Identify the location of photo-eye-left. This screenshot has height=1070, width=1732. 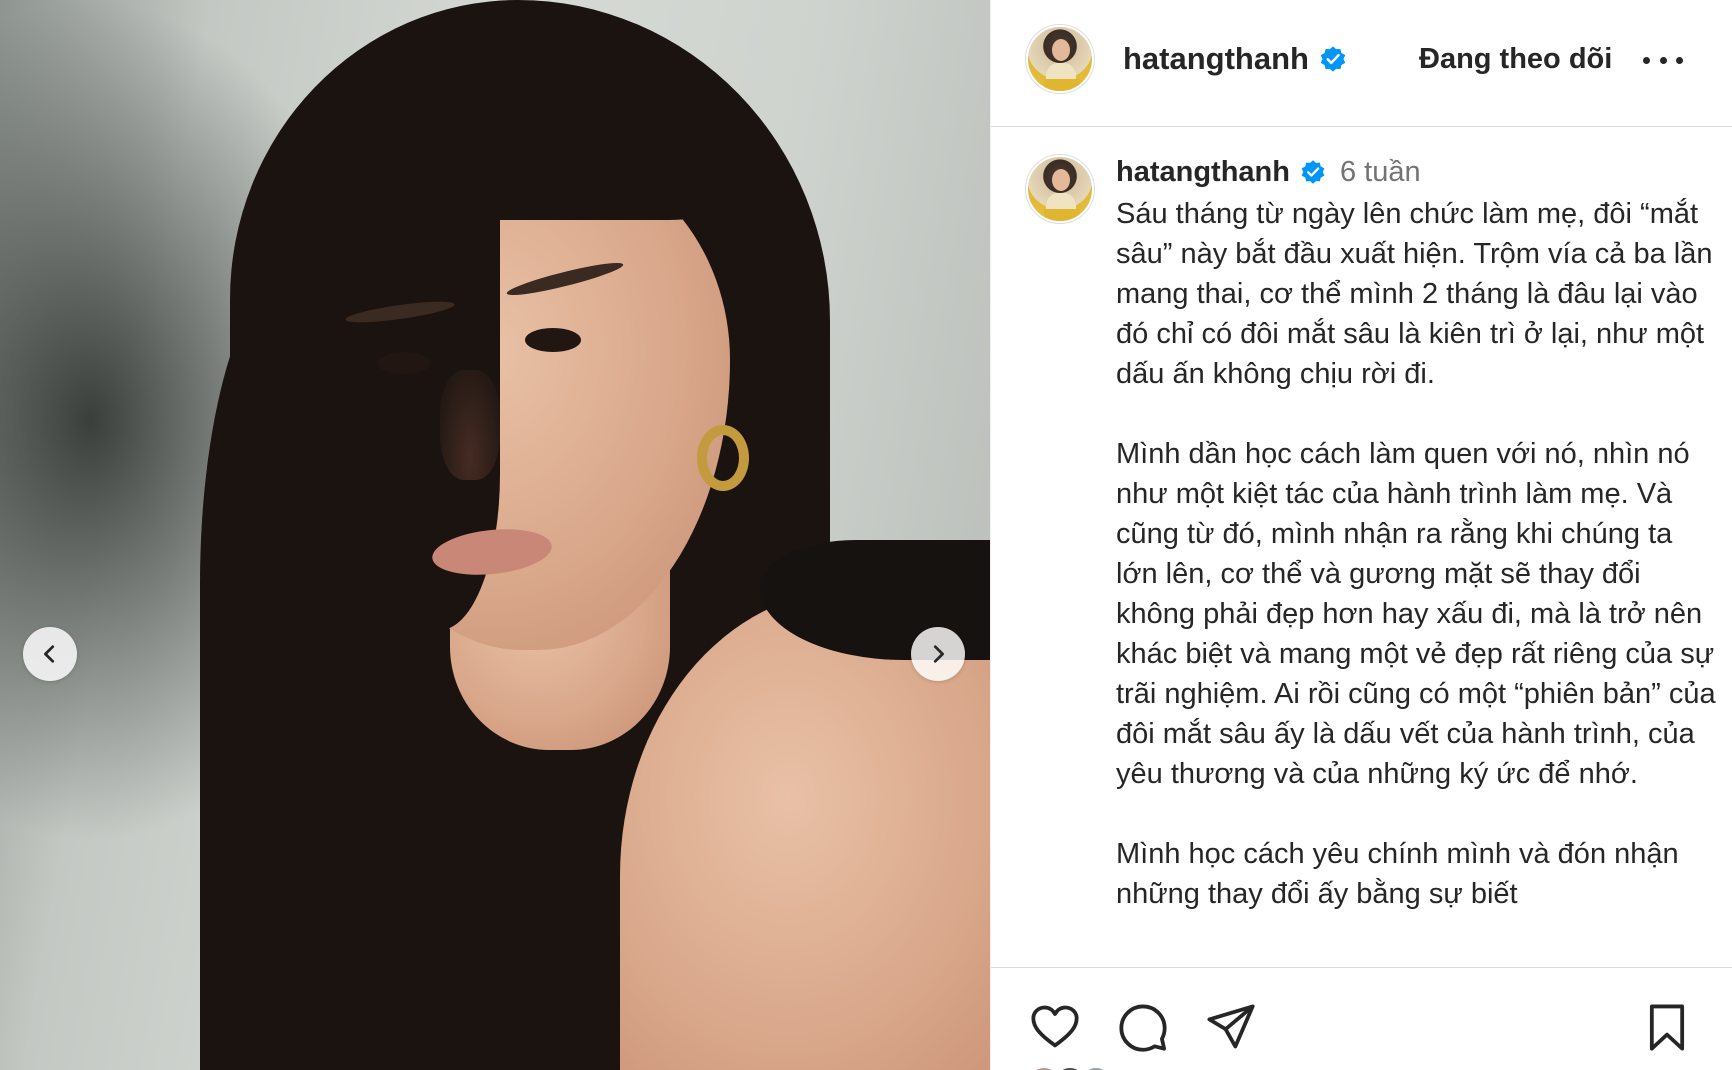
(404, 363).